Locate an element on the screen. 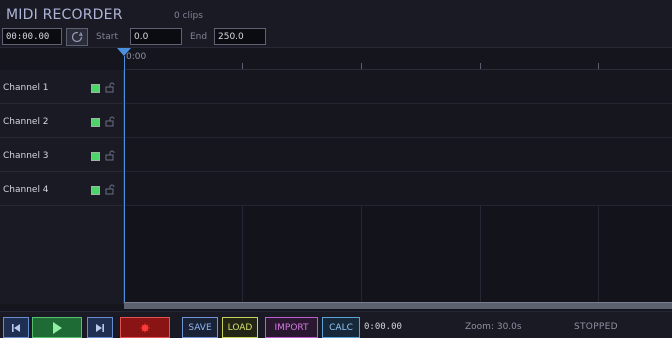  skip-back-icon is located at coordinates (16, 327).